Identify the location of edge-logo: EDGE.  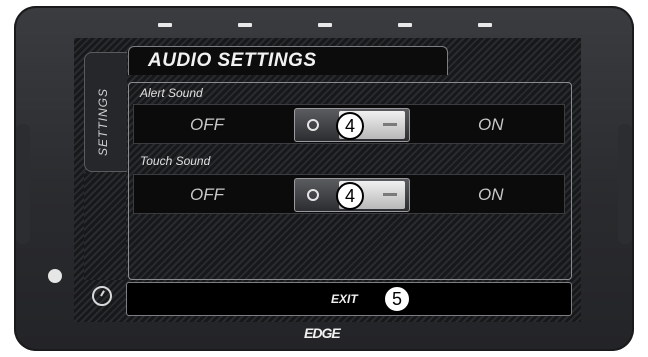
(322, 333).